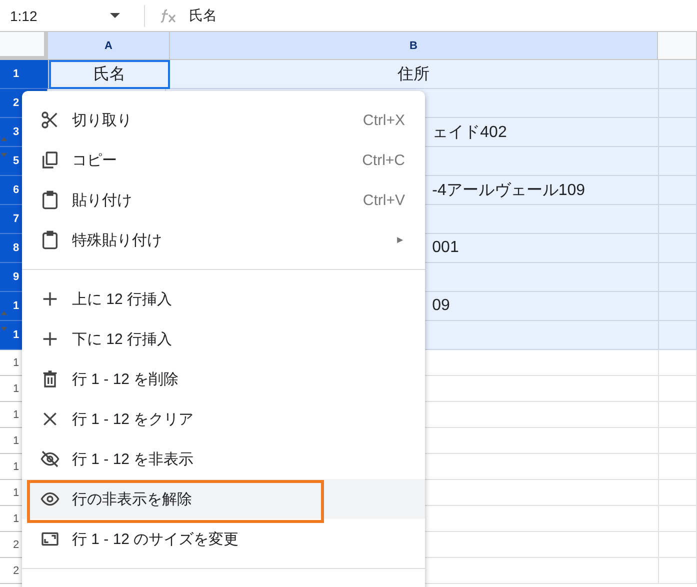 The width and height of the screenshot is (697, 587). Describe the element at coordinates (223, 419) in the screenshot. I see `menu-item: 行 1 - 12 をクリア` at that location.